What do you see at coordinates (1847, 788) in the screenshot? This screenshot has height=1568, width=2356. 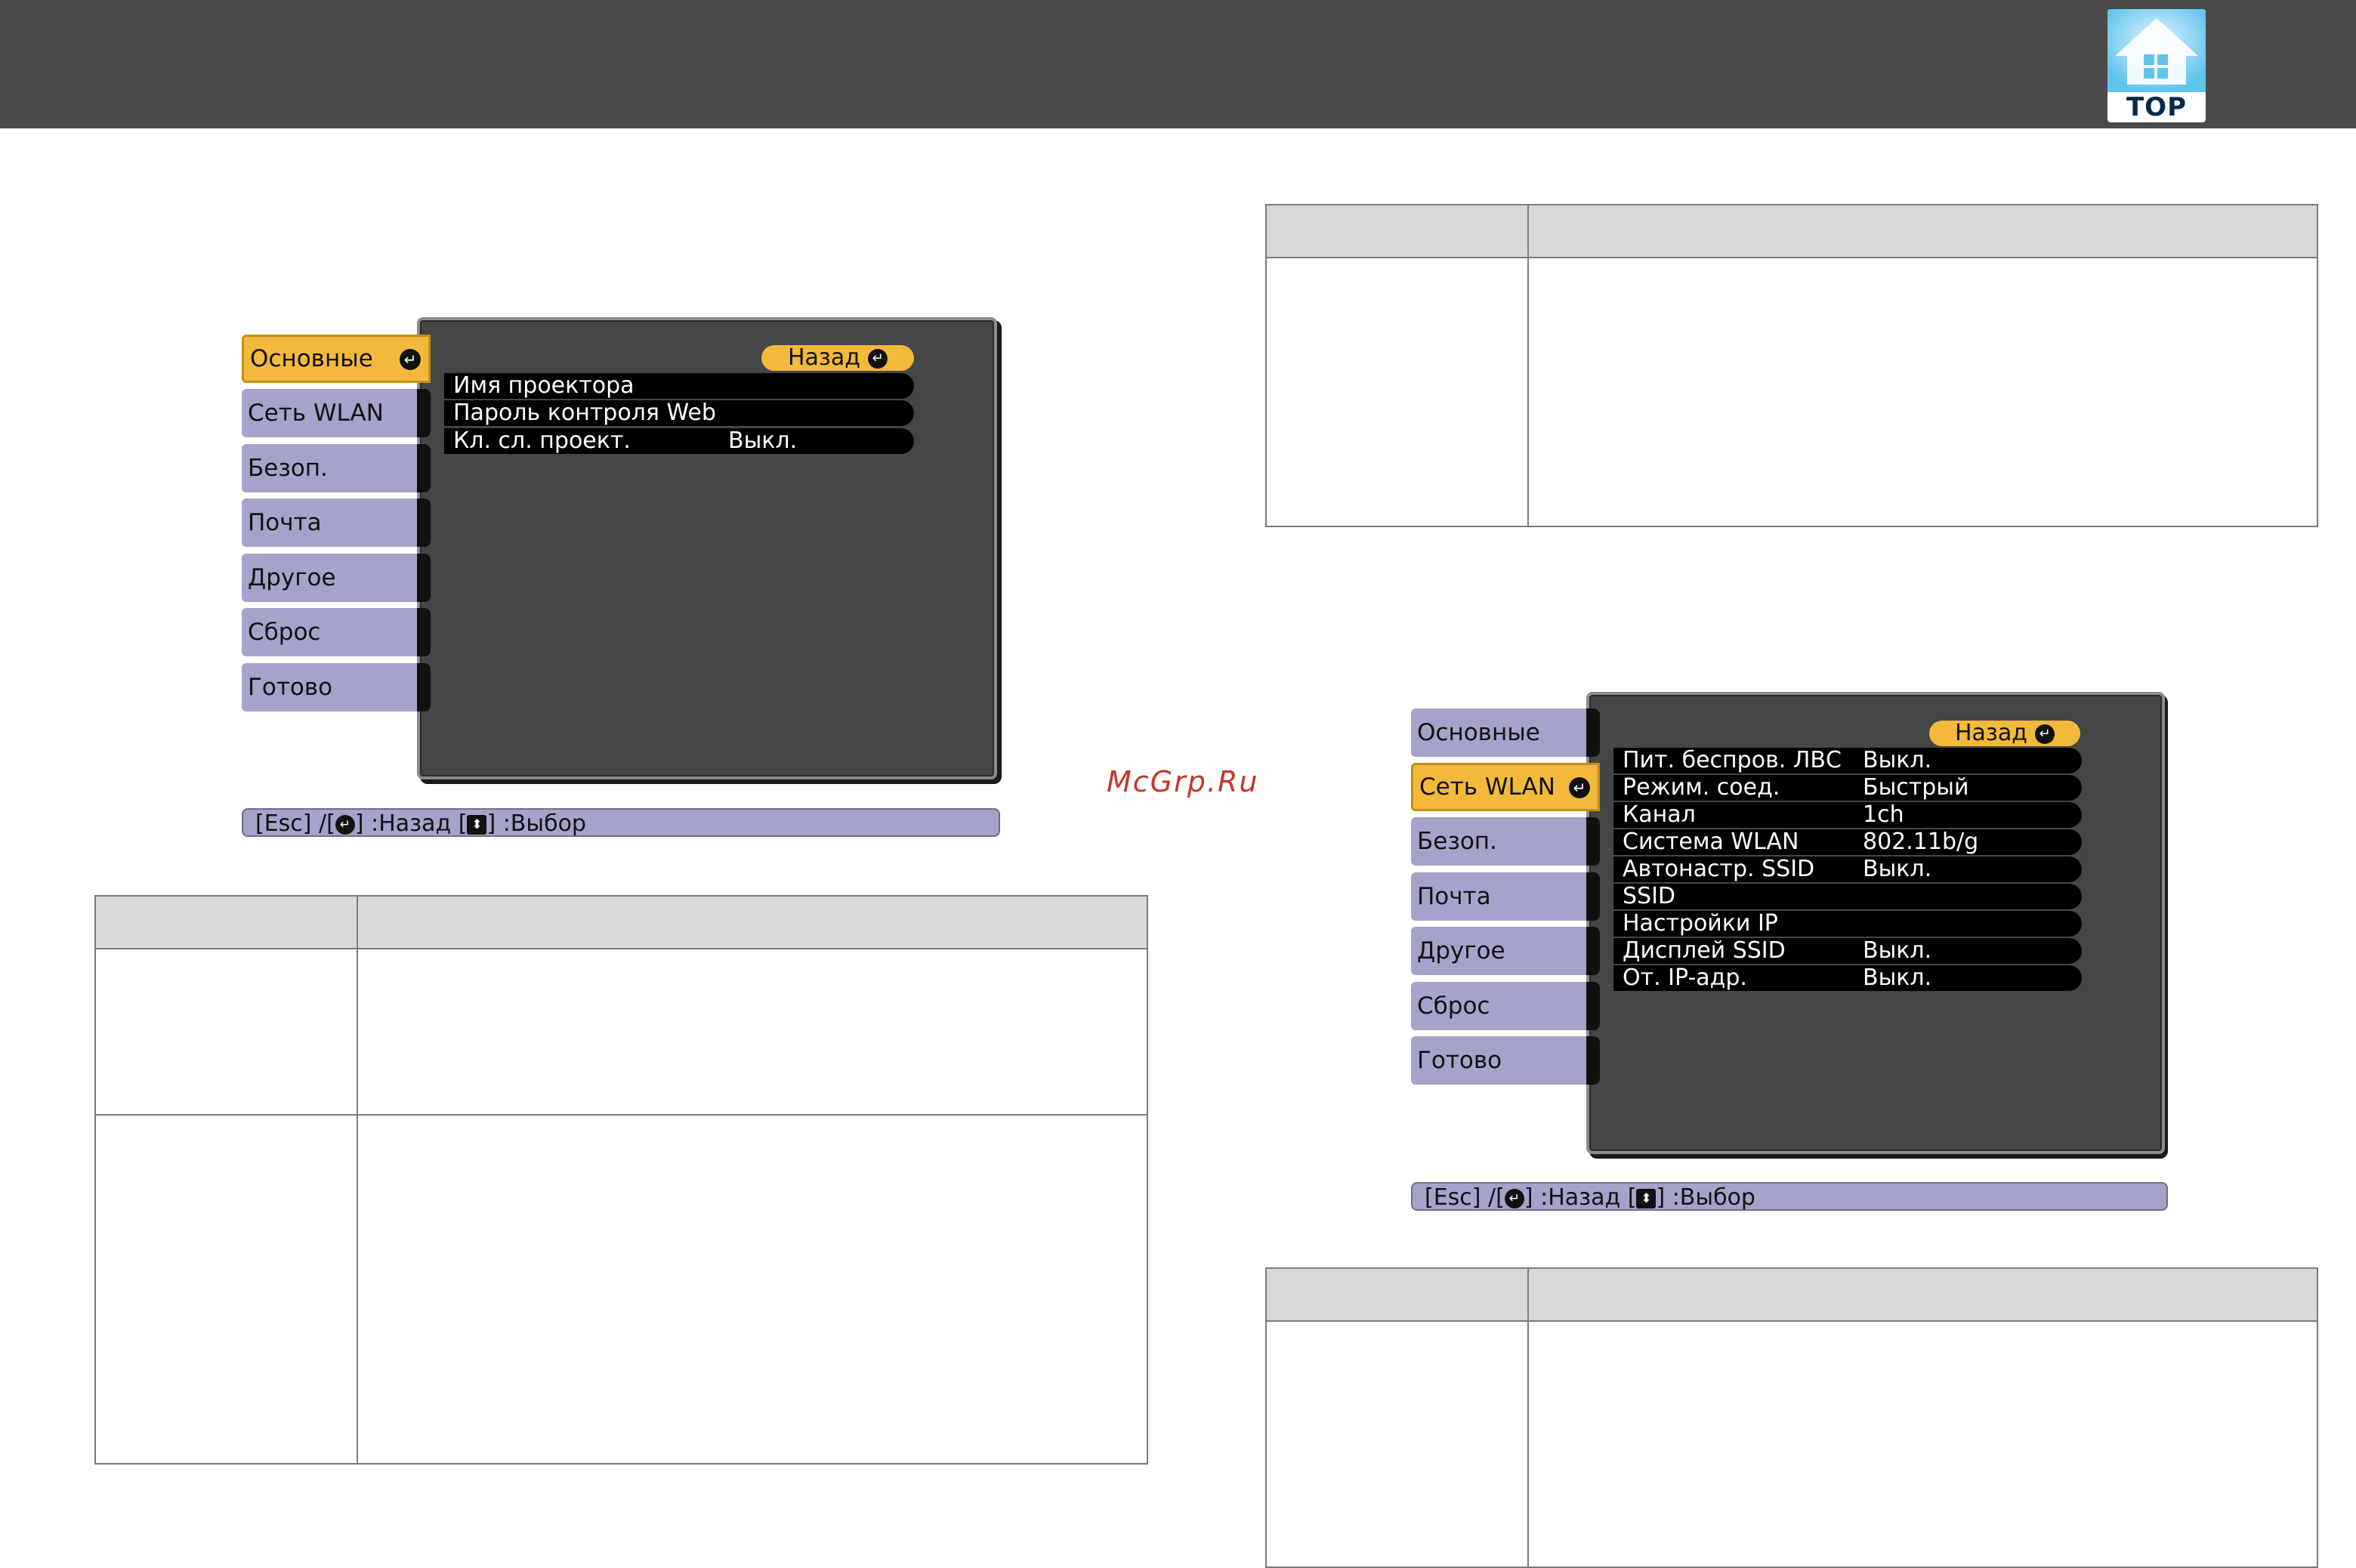 I see `menu2-row-connection-mode: Режим. соед. Быстрый` at bounding box center [1847, 788].